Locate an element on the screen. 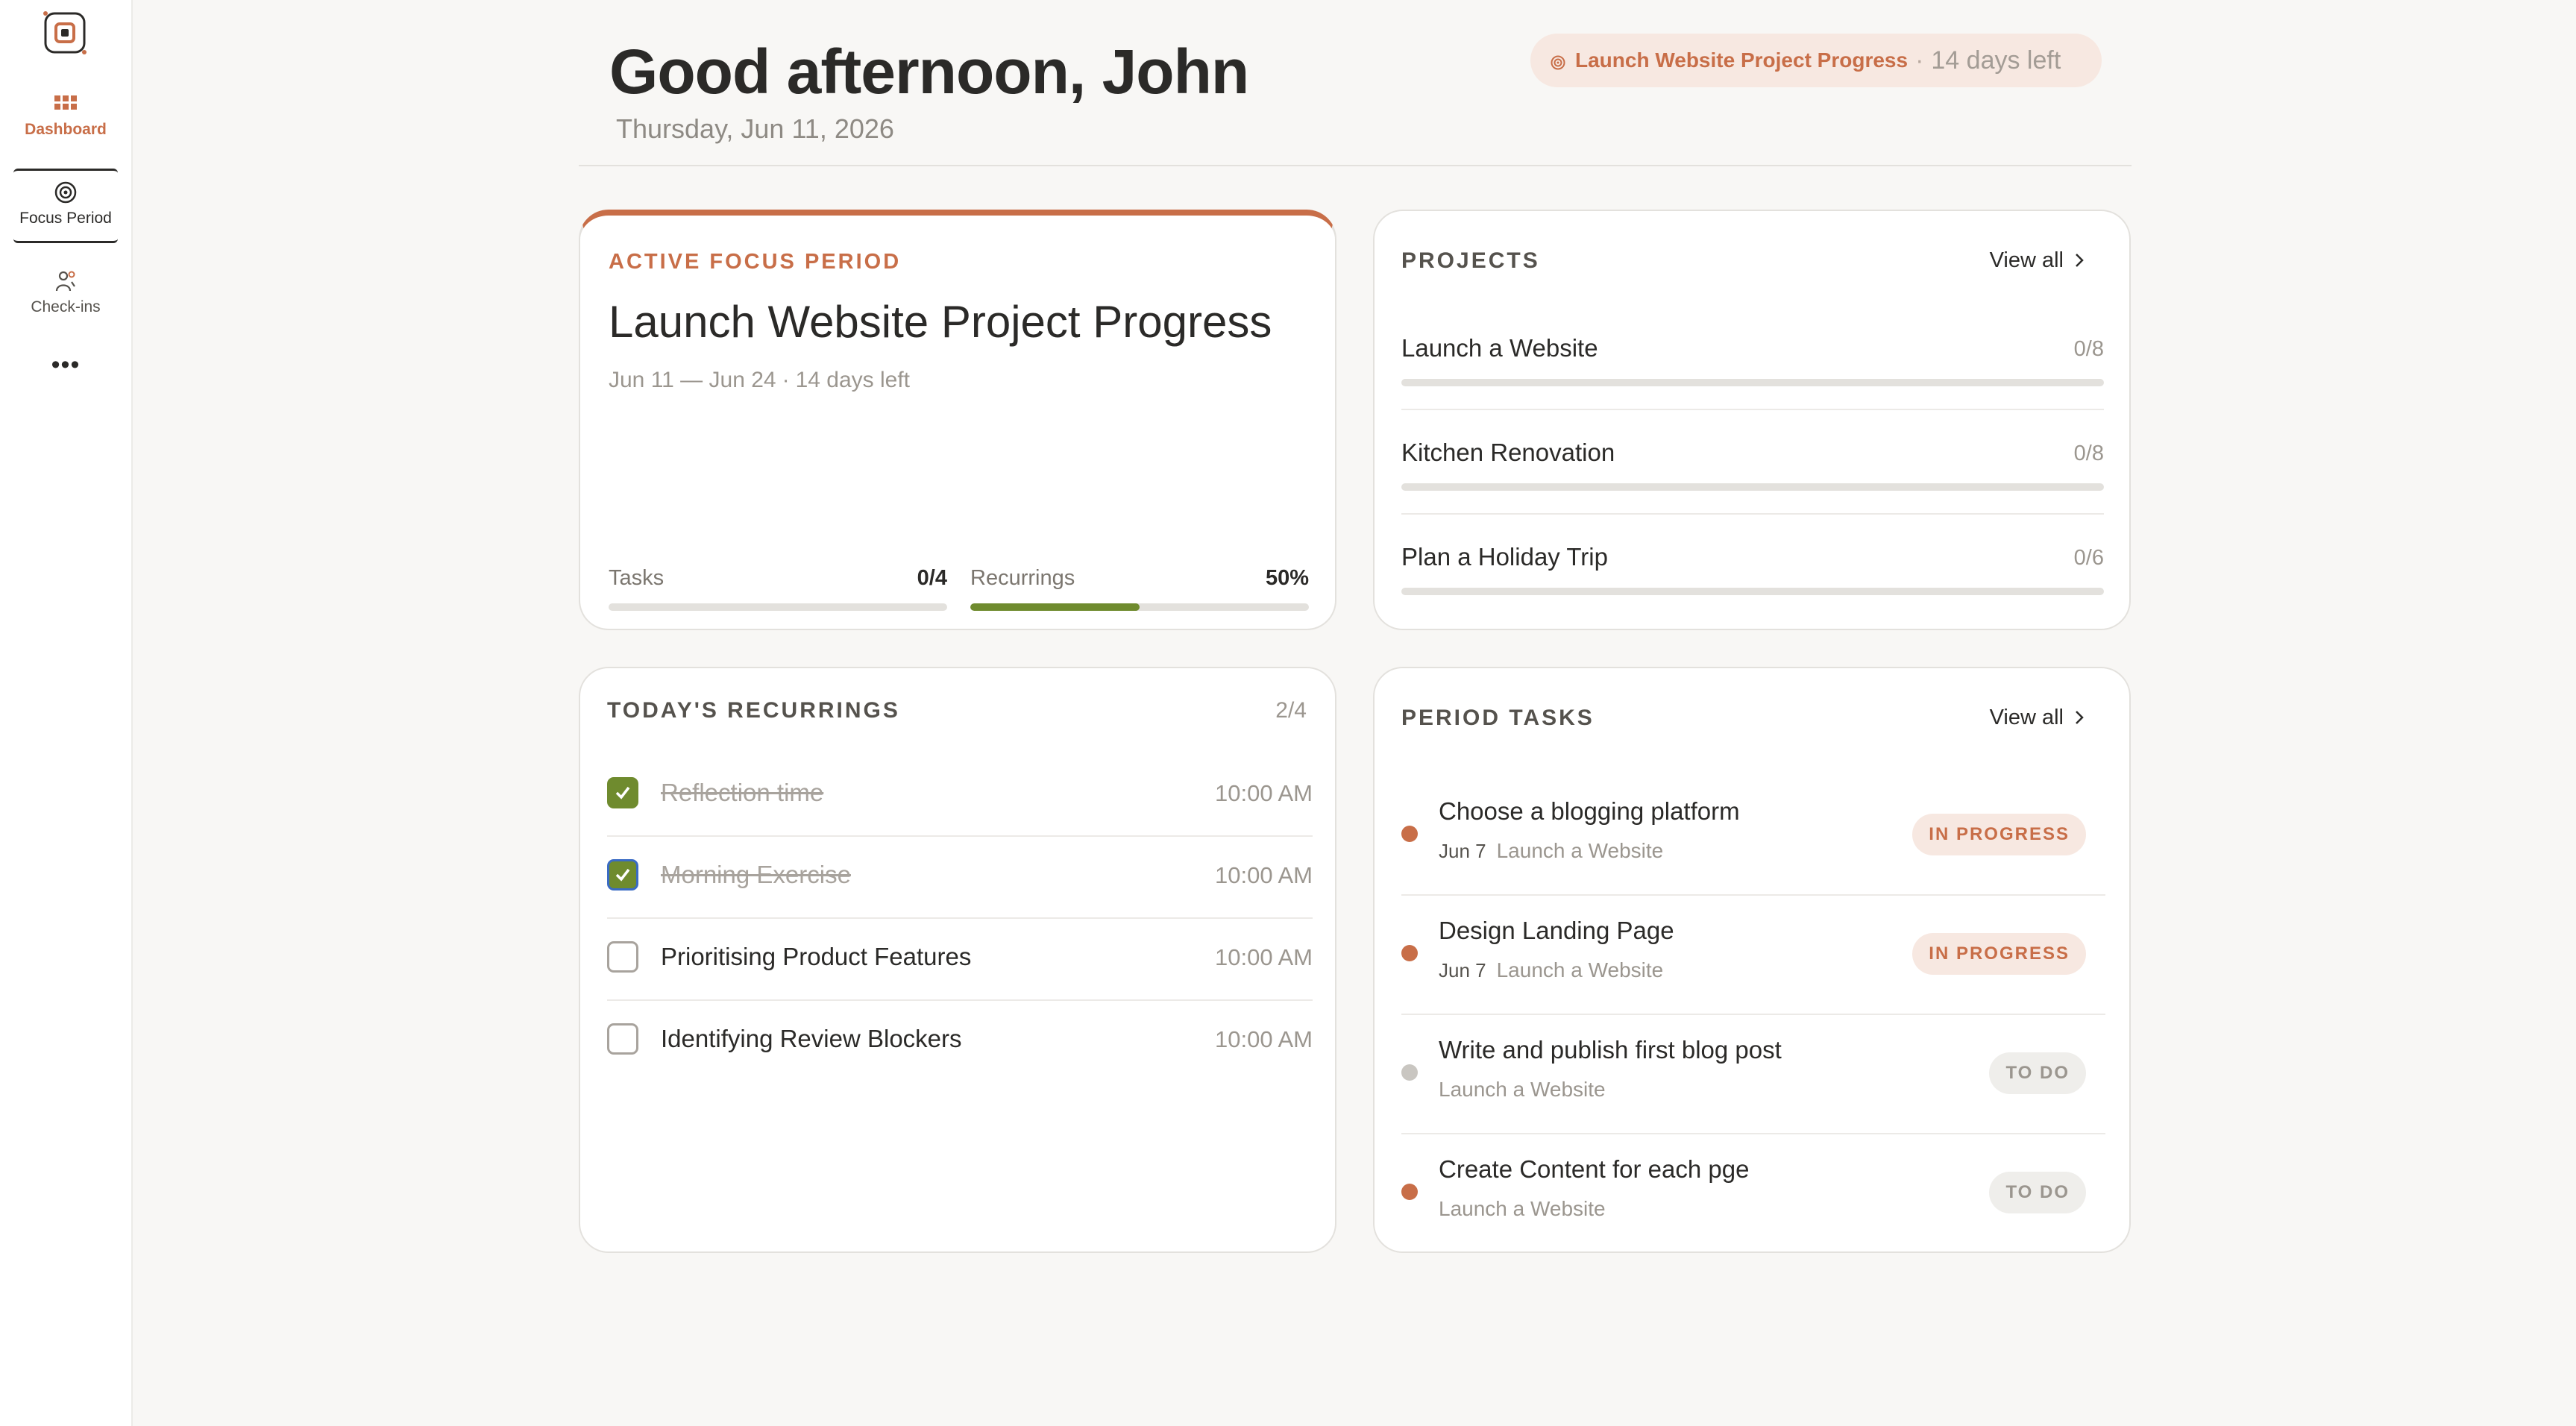 The width and height of the screenshot is (2576, 1426). recurring-name: Morning Exercise is located at coordinates (756, 875).